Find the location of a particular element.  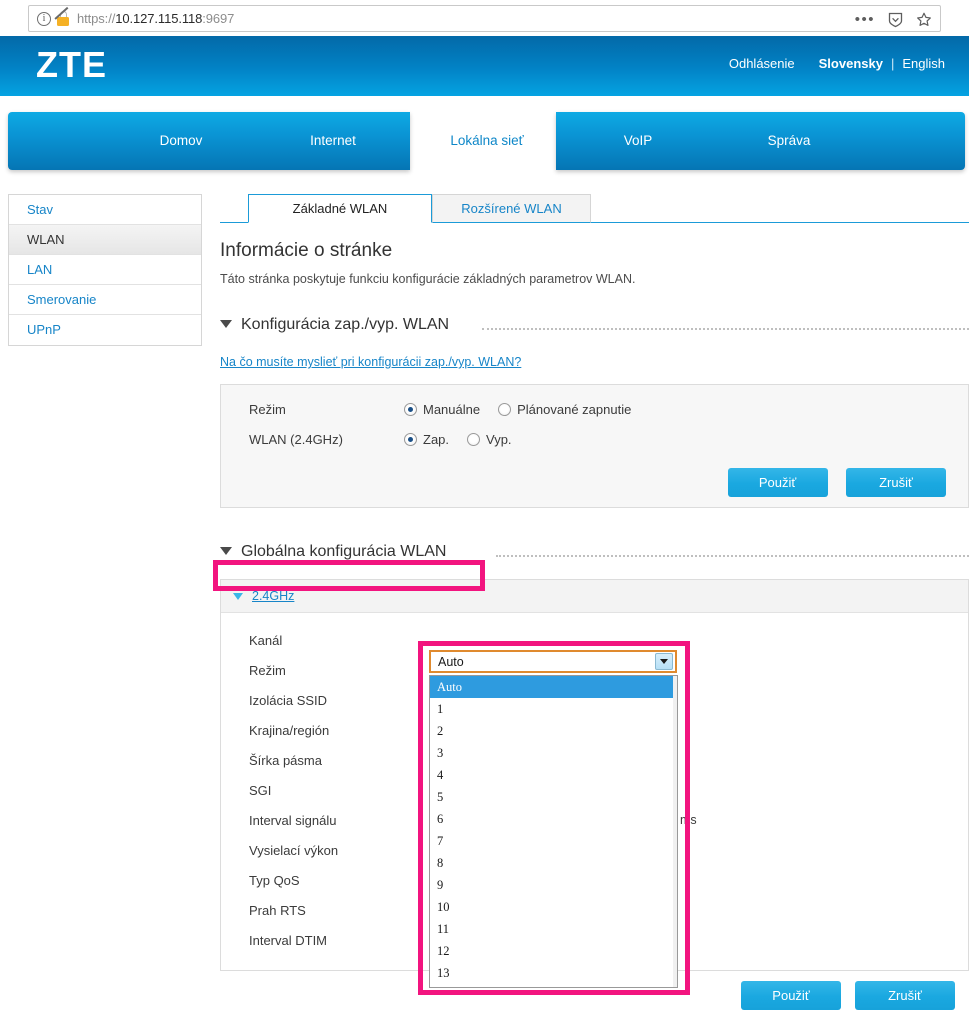

dropdown-option-3: 3 is located at coordinates (553, 753).